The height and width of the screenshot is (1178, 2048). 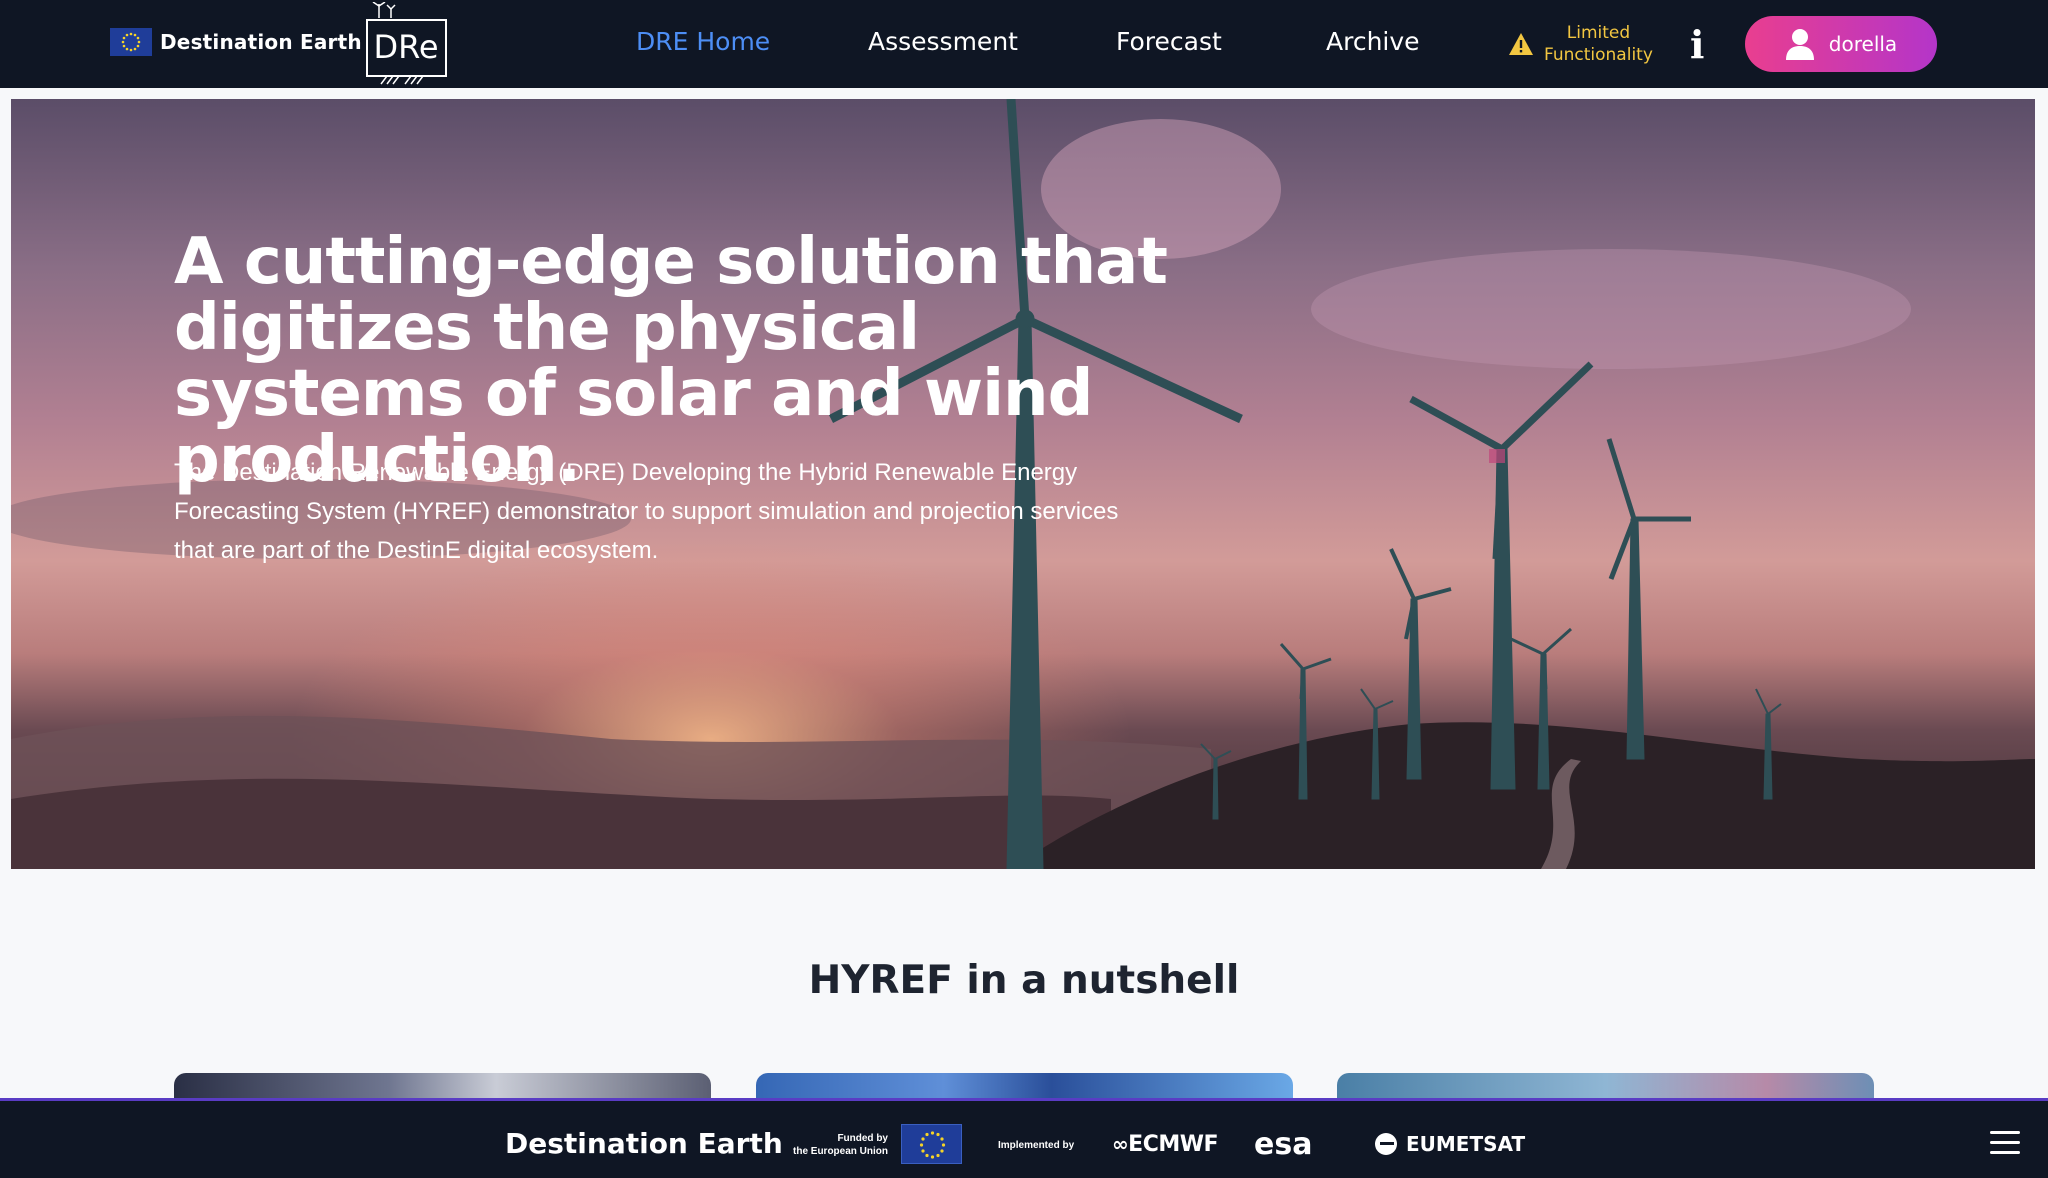 What do you see at coordinates (862, 1138) in the screenshot?
I see `funded-line-1: Funded by` at bounding box center [862, 1138].